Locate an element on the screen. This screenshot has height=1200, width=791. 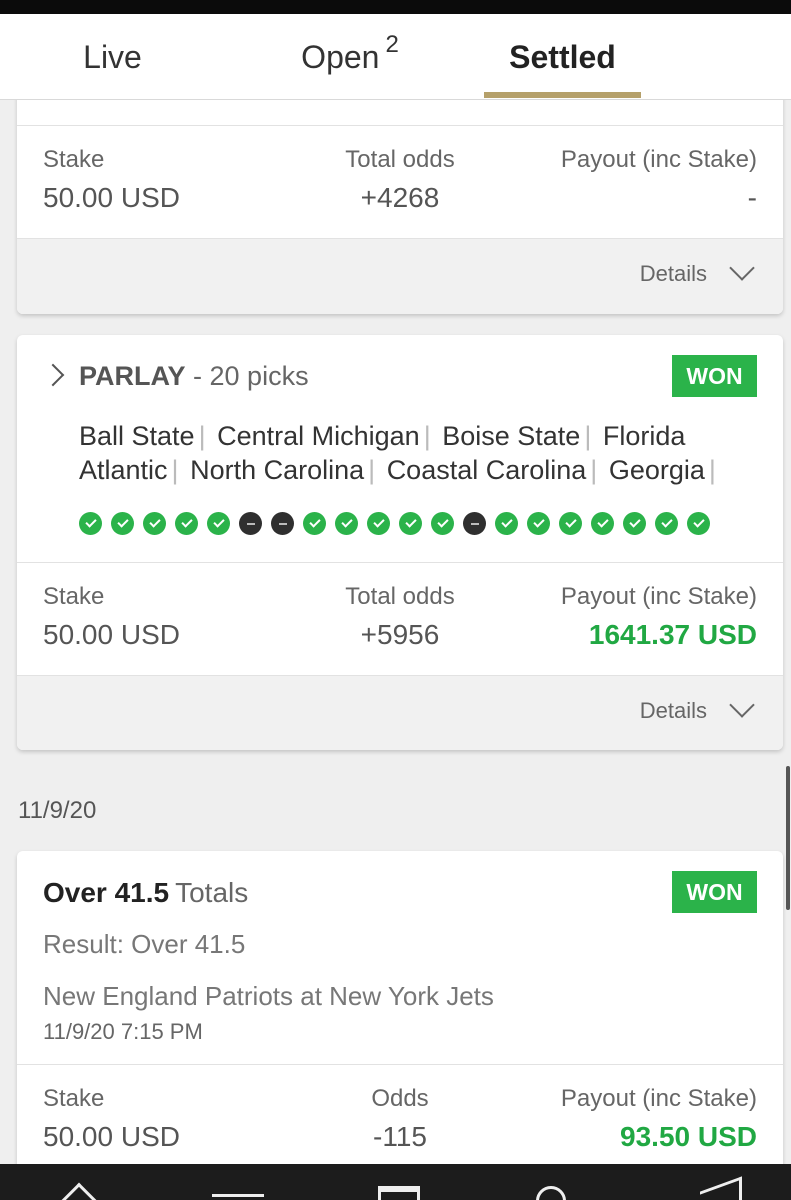
pick-results is located at coordinates (394, 523).